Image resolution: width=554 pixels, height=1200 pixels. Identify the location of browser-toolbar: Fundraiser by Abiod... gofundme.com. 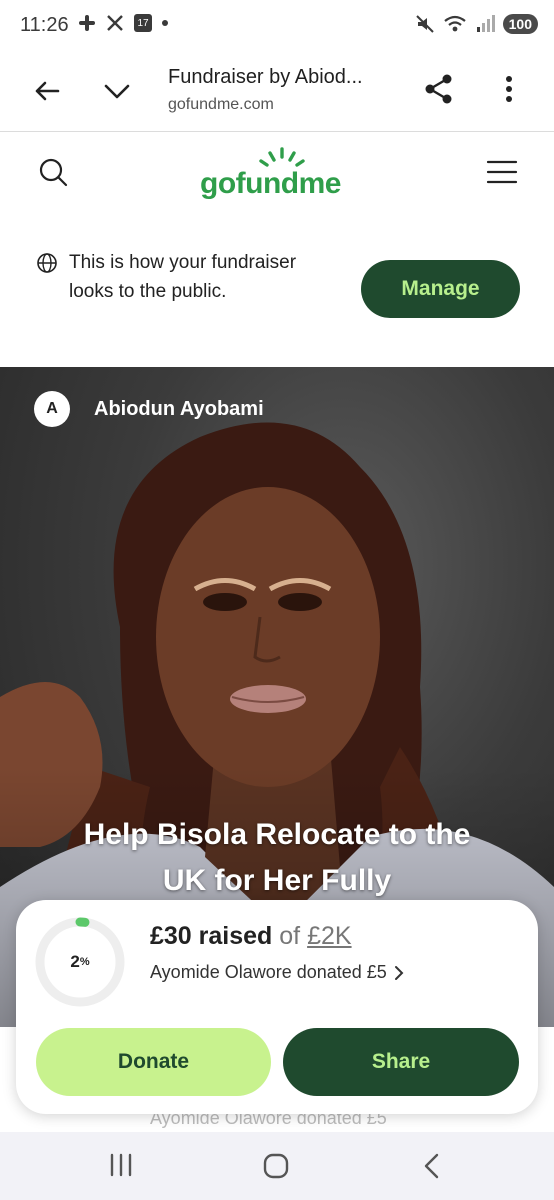
(277, 92).